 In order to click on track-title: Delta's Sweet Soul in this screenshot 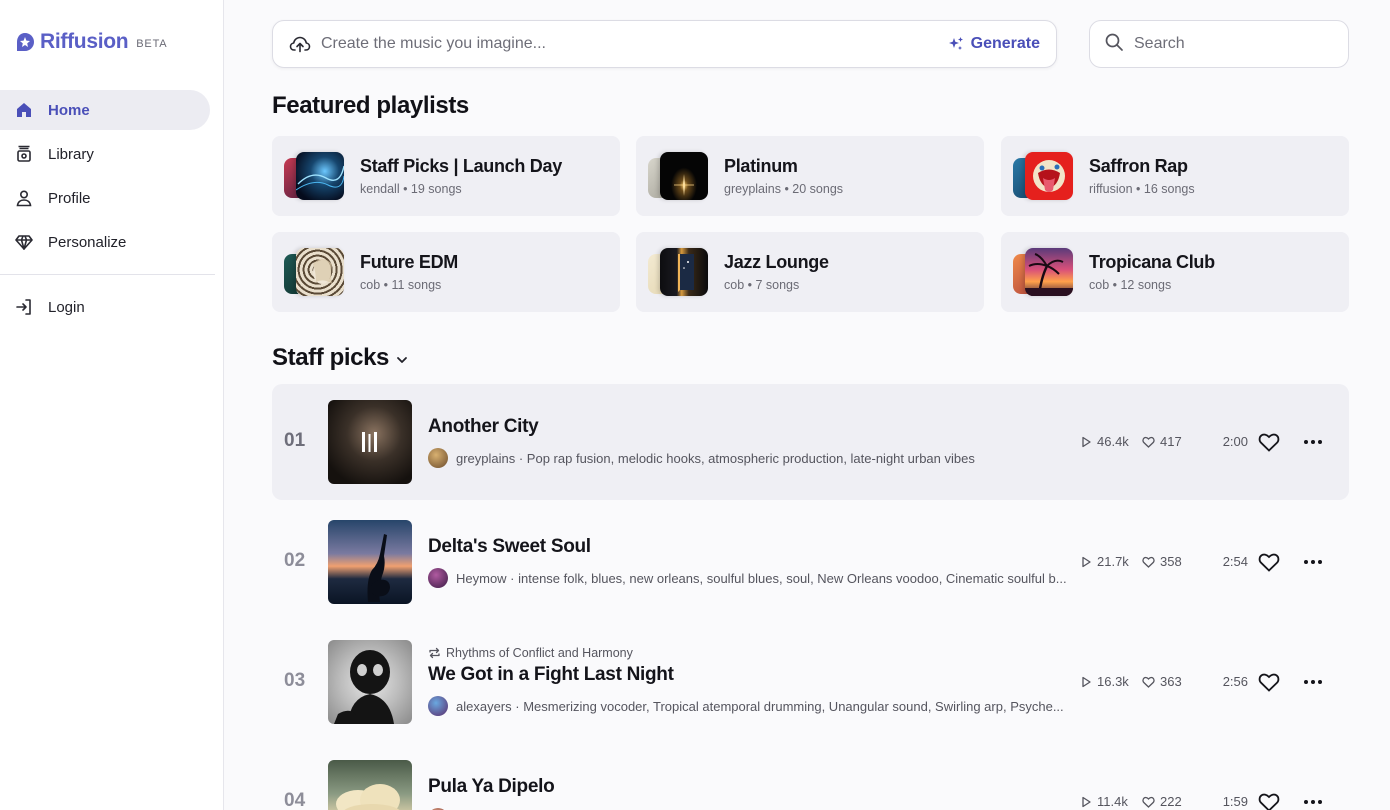, I will do `click(748, 547)`.